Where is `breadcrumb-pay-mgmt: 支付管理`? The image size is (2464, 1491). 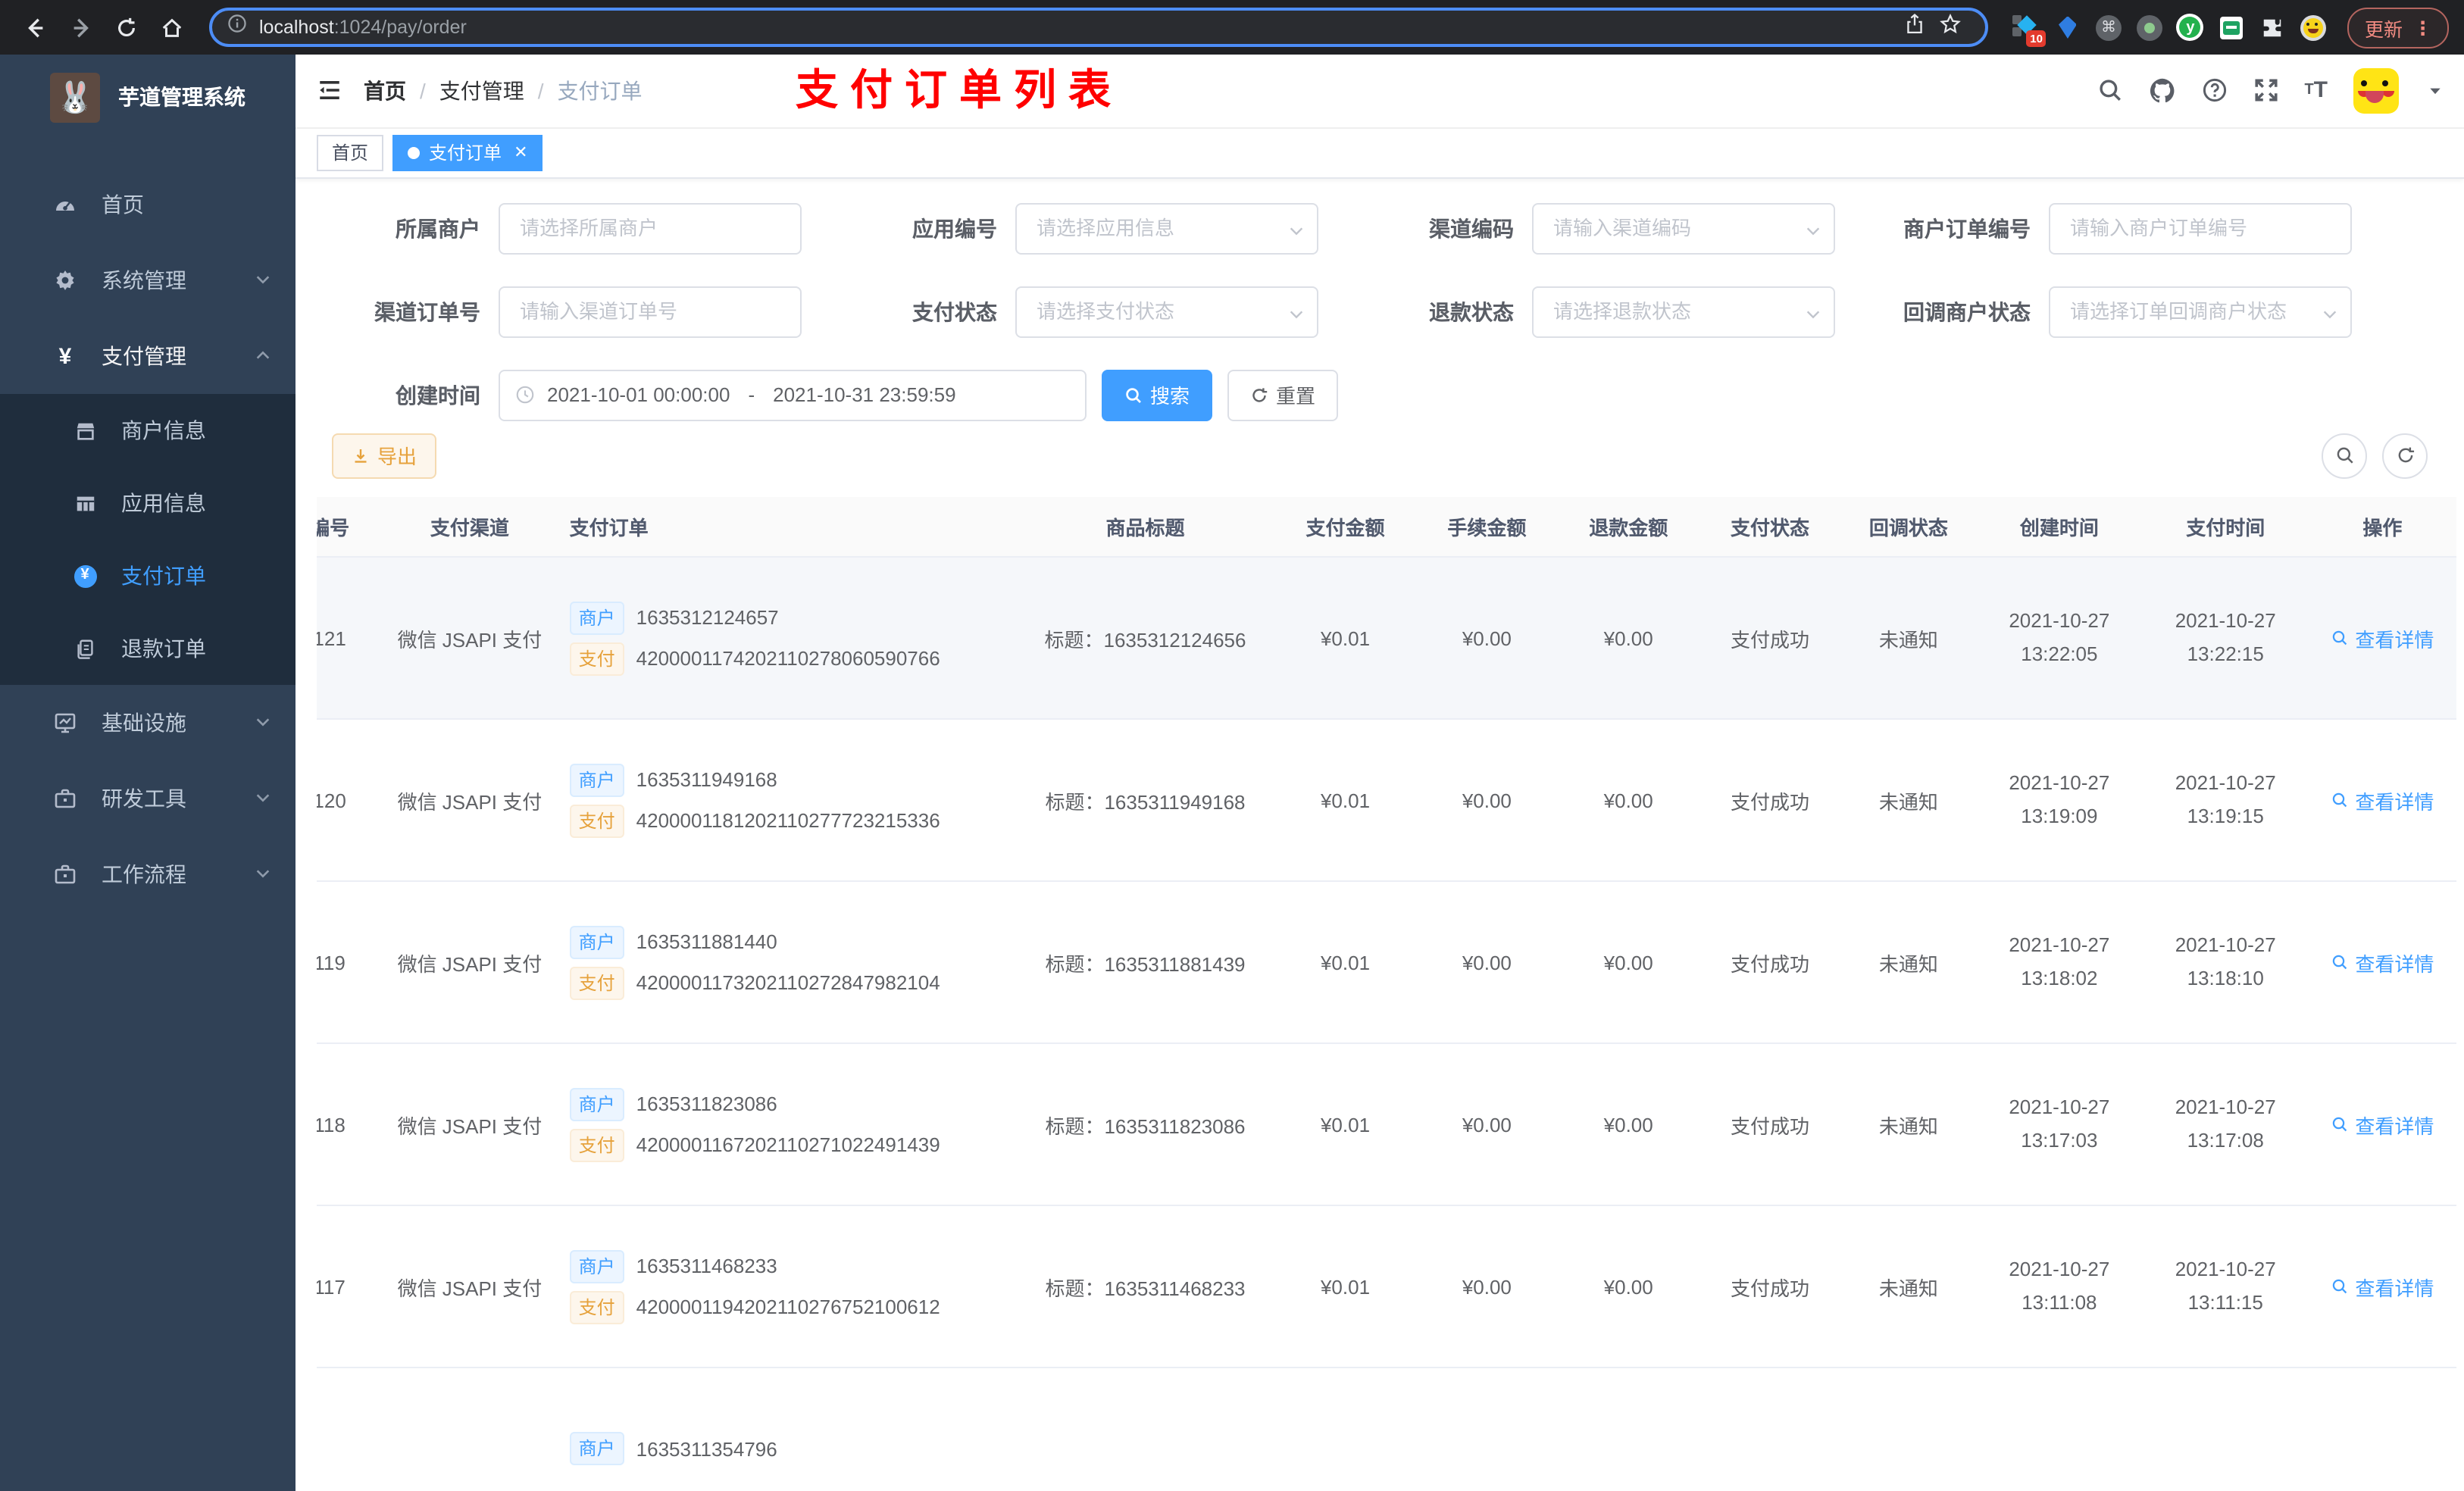 breadcrumb-pay-mgmt: 支付管理 is located at coordinates (481, 91).